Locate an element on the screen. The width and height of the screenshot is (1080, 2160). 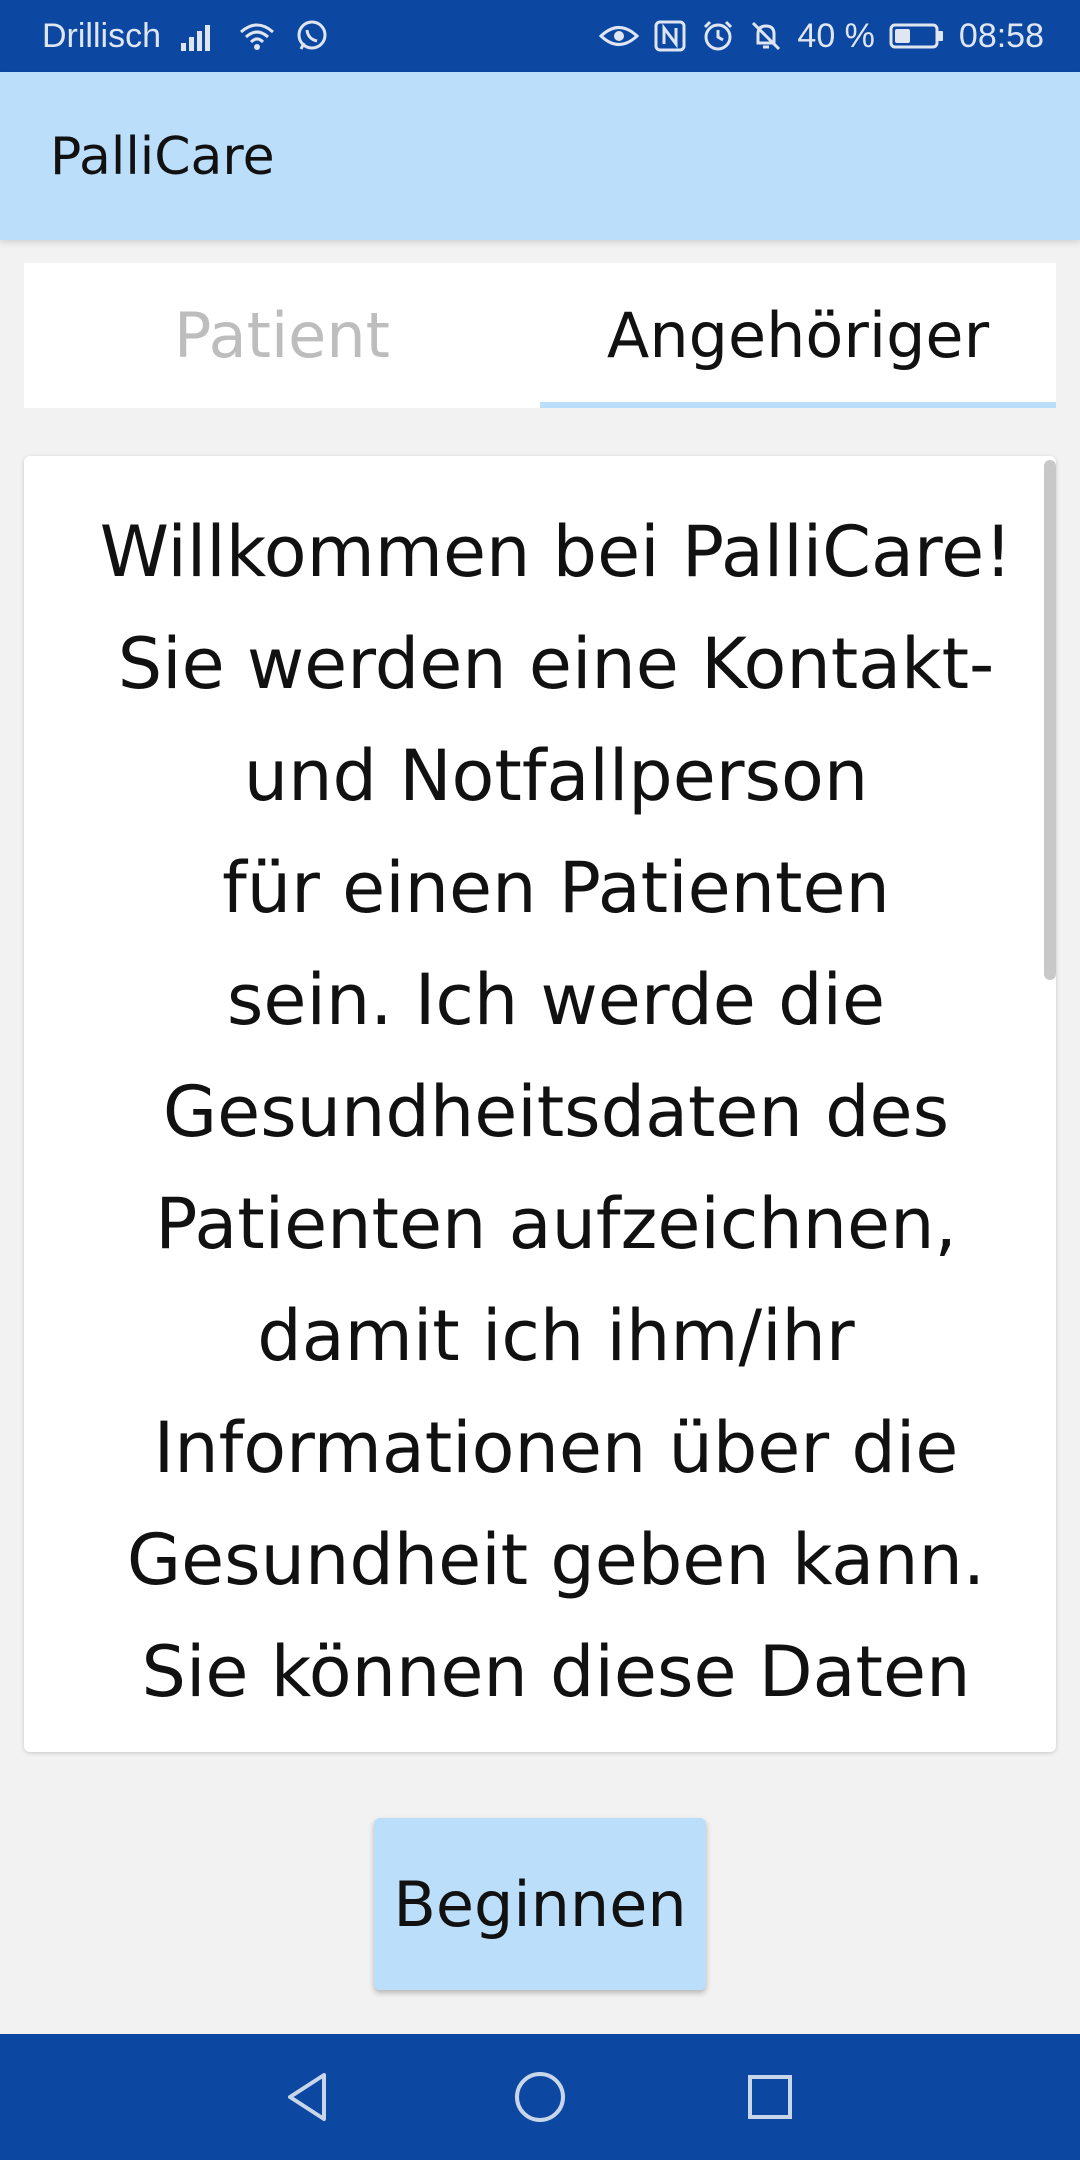
welcome-line: damit ich ihm/ihr is located at coordinates (556, 1336).